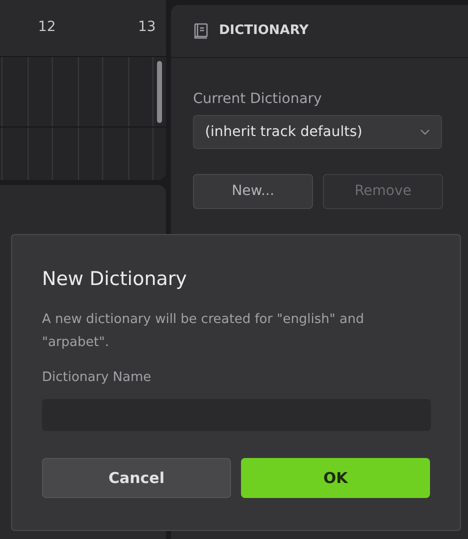 Image resolution: width=468 pixels, height=539 pixels. Describe the element at coordinates (425, 132) in the screenshot. I see `chevron-down-icon` at that location.